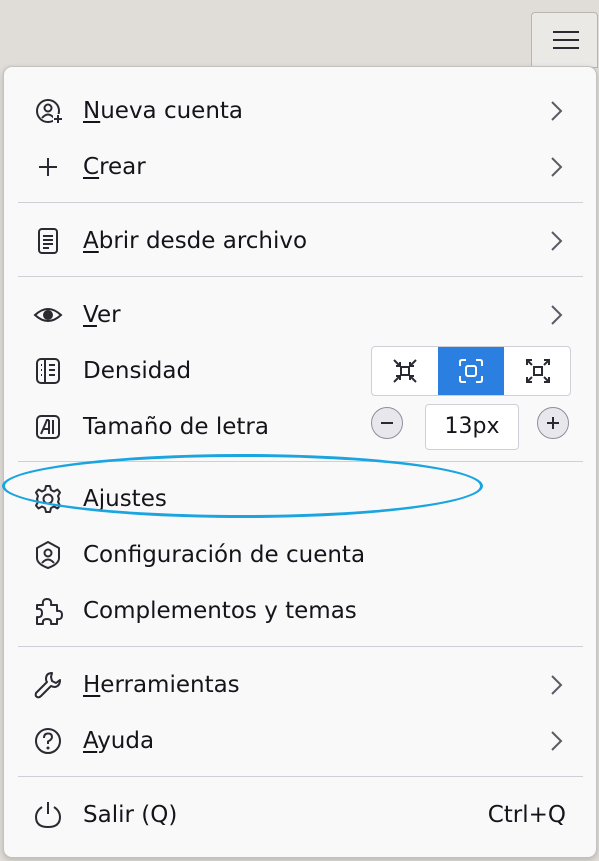 Image resolution: width=599 pixels, height=861 pixels. What do you see at coordinates (300, 315) in the screenshot?
I see `menu-item-view: Ver` at bounding box center [300, 315].